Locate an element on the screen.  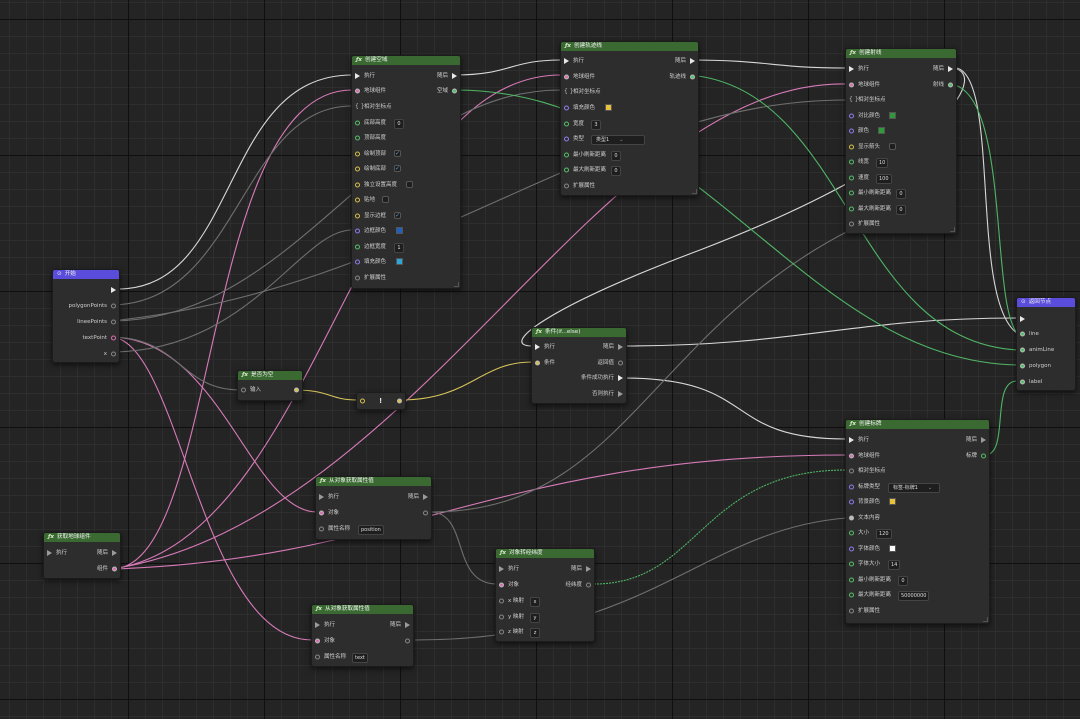
cond-out-pin is located at coordinates (620, 363).